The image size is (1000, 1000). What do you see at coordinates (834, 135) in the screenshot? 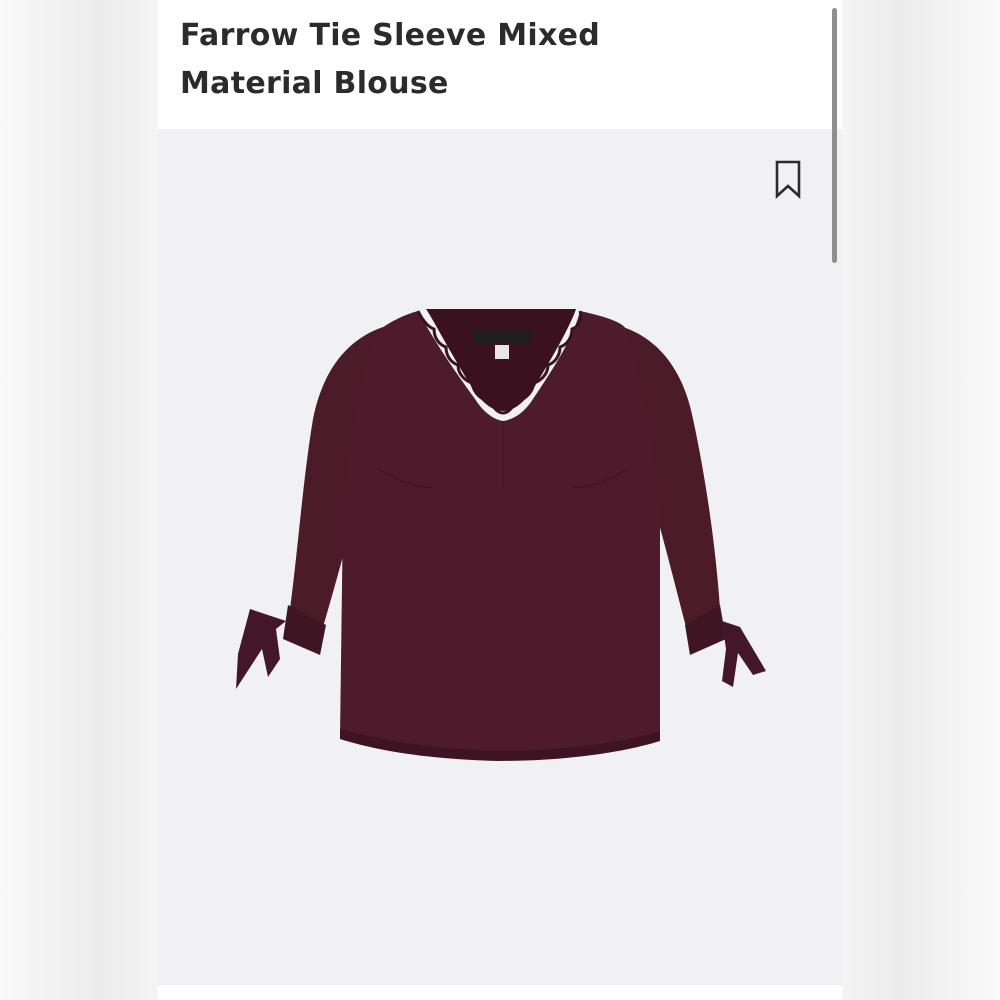
I see `scrollbar-thumb` at bounding box center [834, 135].